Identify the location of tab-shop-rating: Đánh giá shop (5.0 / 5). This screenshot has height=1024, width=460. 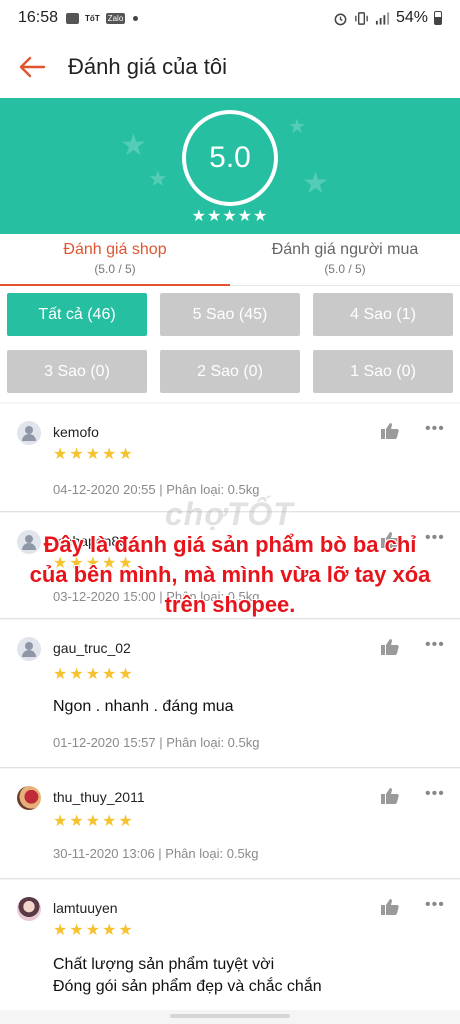
(115, 260).